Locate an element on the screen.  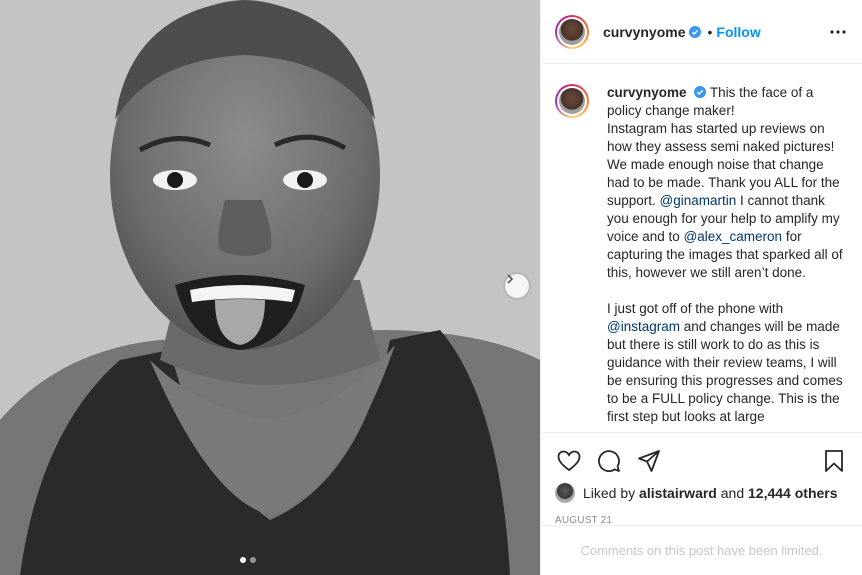
liked-by-prefix: Liked by is located at coordinates (609, 493).